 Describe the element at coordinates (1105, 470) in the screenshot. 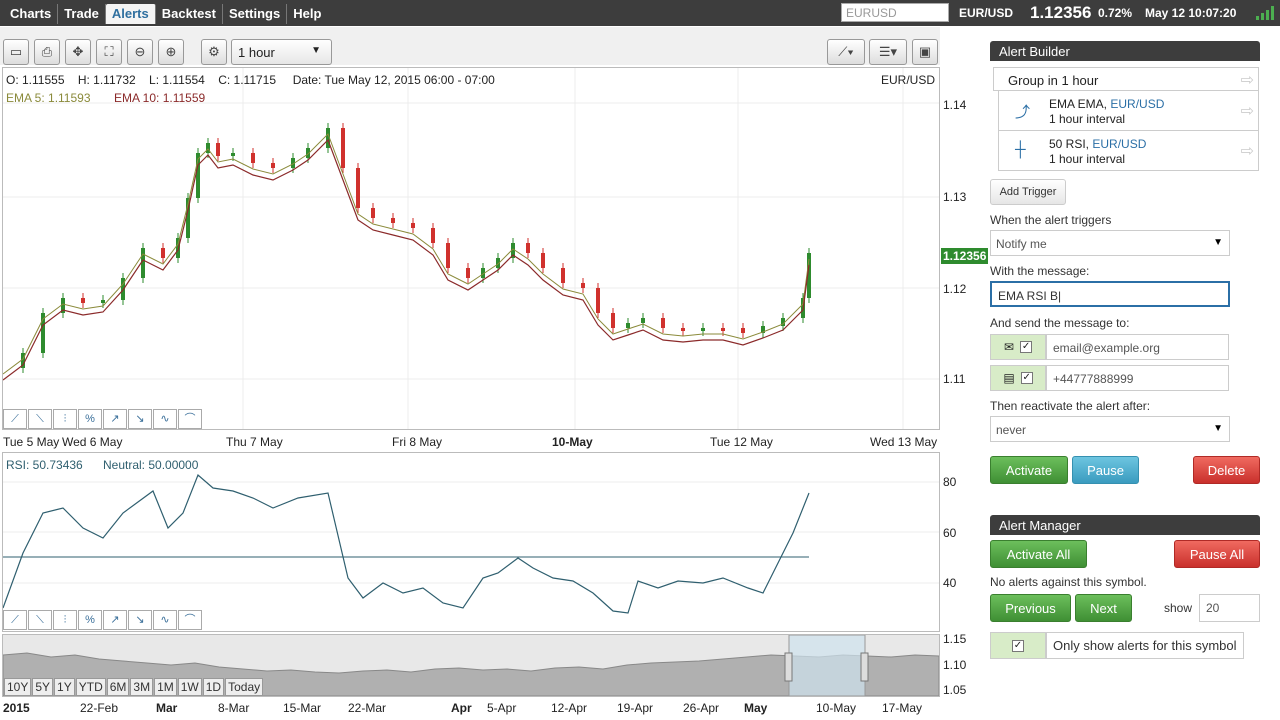

I see `pause-button: Pause` at that location.